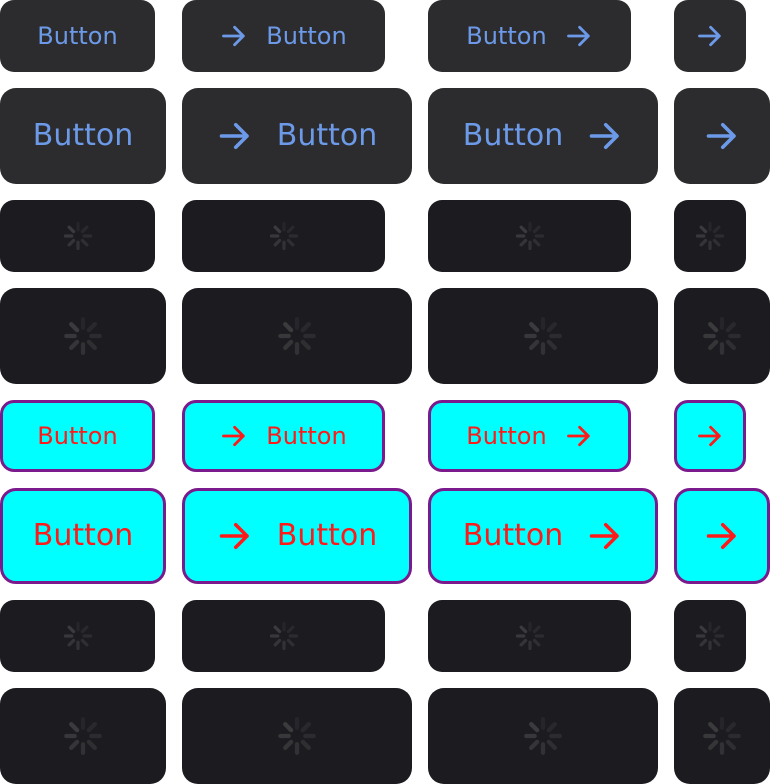 The height and width of the screenshot is (784, 770). I want to click on highlight-large-trailing-icon-button: Button, so click(543, 536).